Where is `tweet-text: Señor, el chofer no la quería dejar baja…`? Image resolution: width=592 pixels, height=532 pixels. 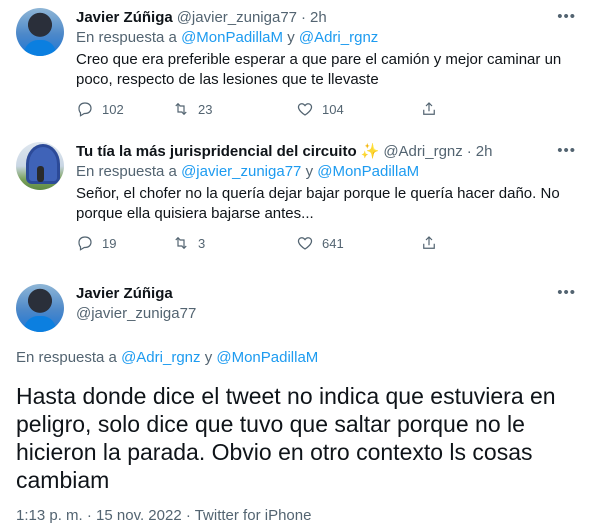
tweet-text: Señor, el chofer no la quería dejar baja… is located at coordinates (318, 203).